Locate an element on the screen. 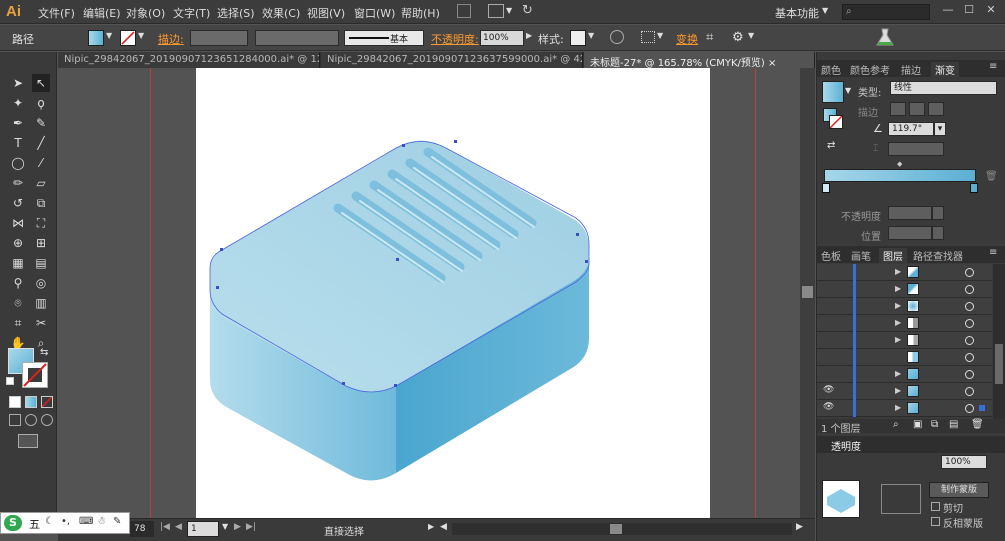 This screenshot has width=1005, height=541. menu-file: 文件(F) is located at coordinates (56, 13).